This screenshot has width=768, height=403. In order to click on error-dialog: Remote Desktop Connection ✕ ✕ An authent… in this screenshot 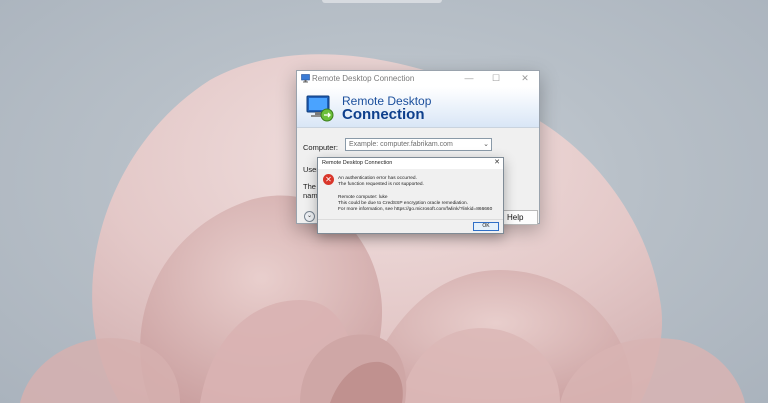, I will do `click(410, 195)`.